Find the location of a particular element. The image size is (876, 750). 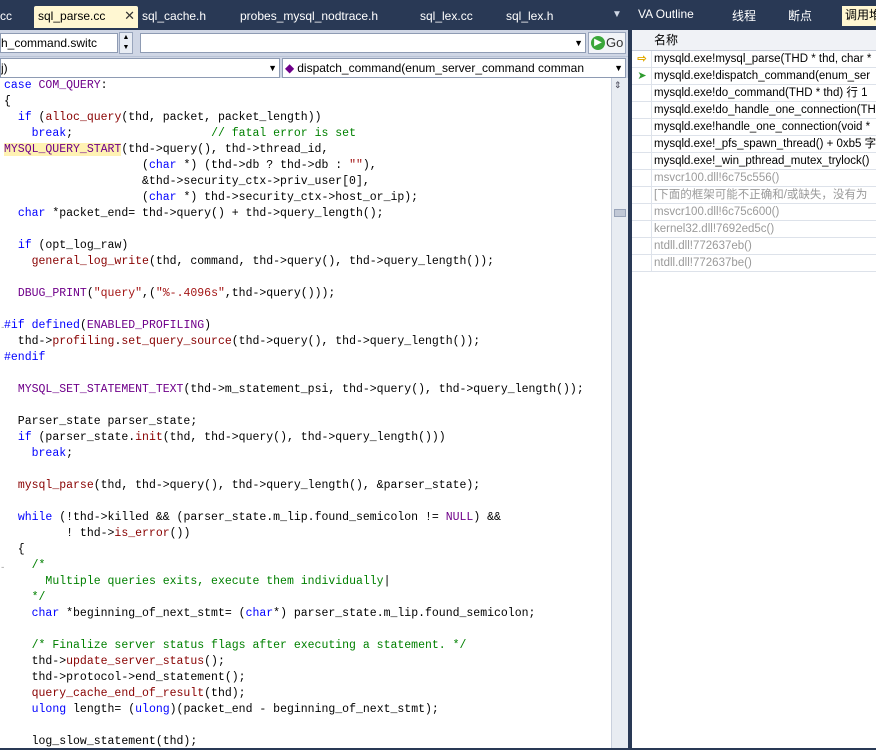

editor-vertical-scrollbar: ⇕ is located at coordinates (619, 413).